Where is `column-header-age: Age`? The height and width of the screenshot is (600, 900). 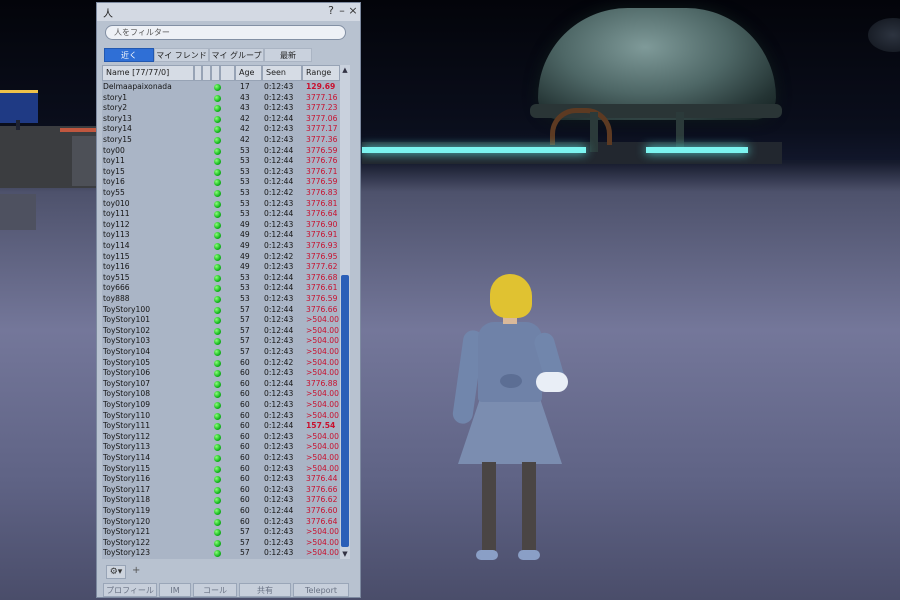 column-header-age: Age is located at coordinates (248, 73).